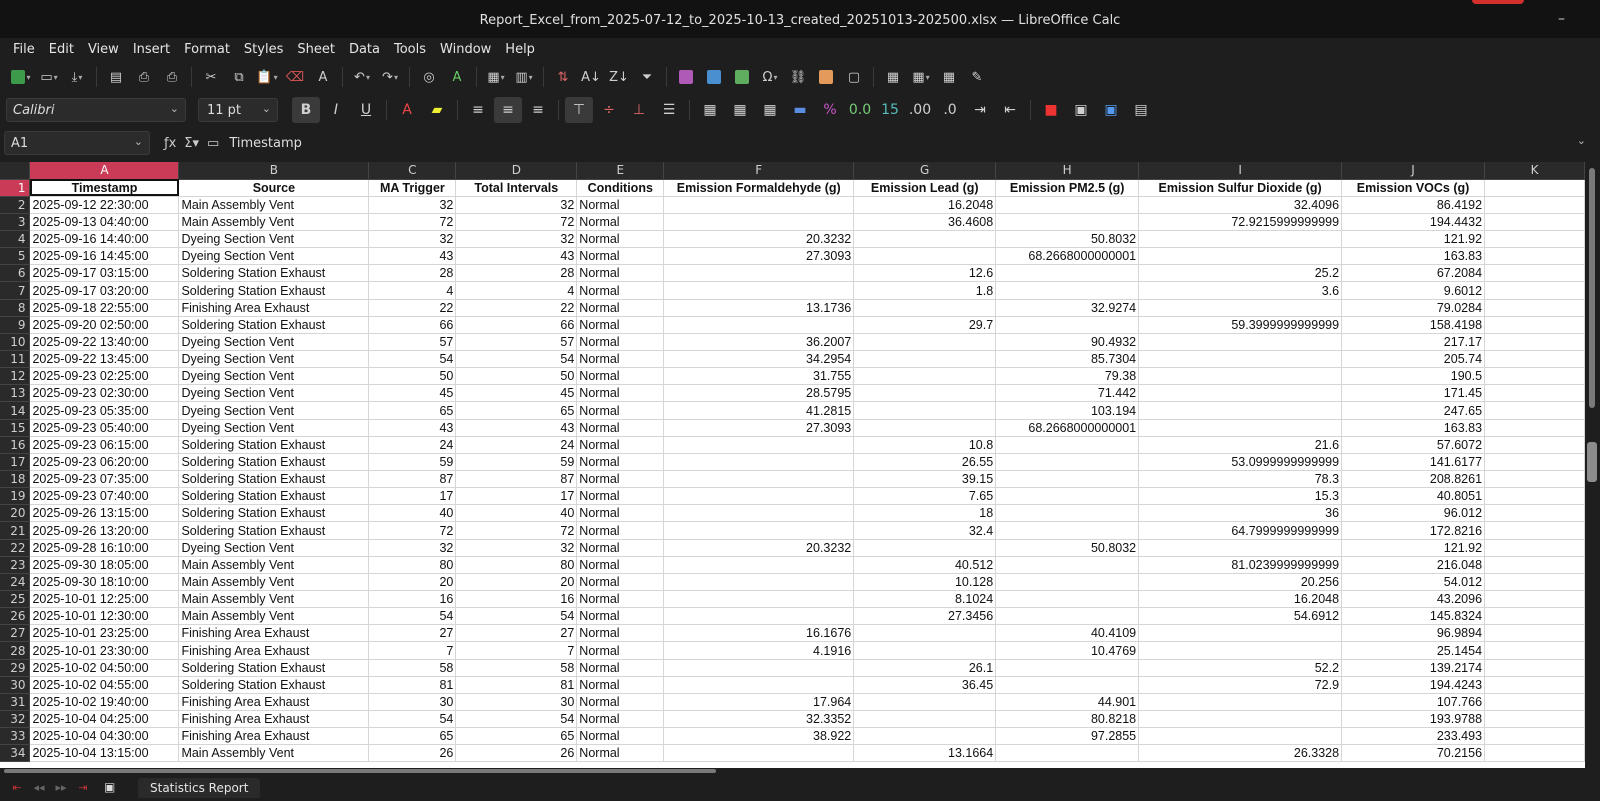 This screenshot has height=801, width=1600. I want to click on column-header-b: B, so click(274, 171).